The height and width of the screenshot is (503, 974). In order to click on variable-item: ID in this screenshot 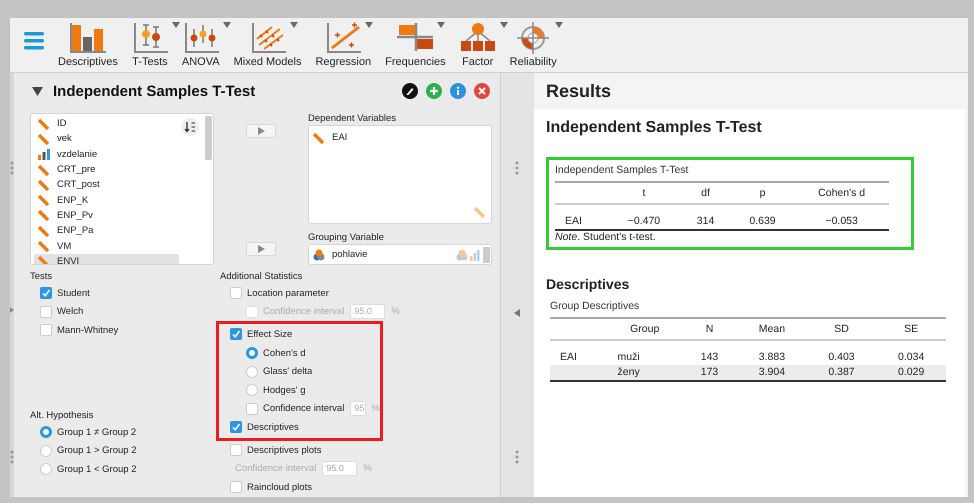, I will do `click(106, 124)`.